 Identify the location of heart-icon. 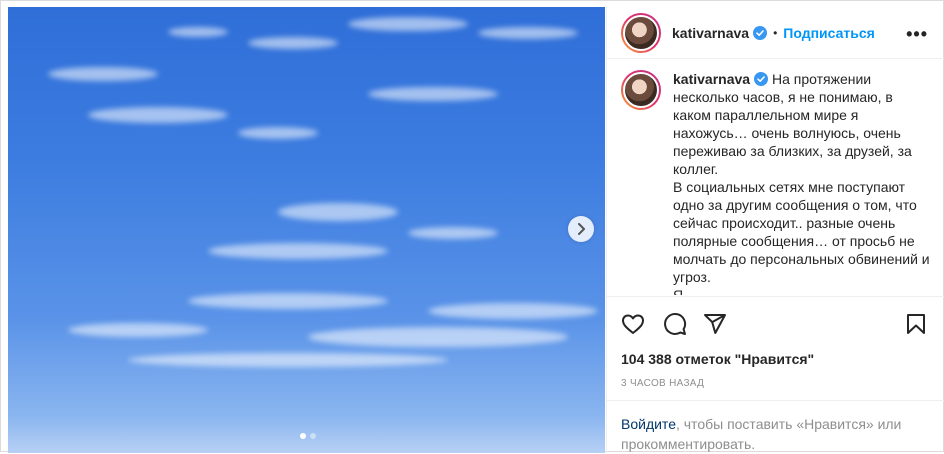
(633, 324).